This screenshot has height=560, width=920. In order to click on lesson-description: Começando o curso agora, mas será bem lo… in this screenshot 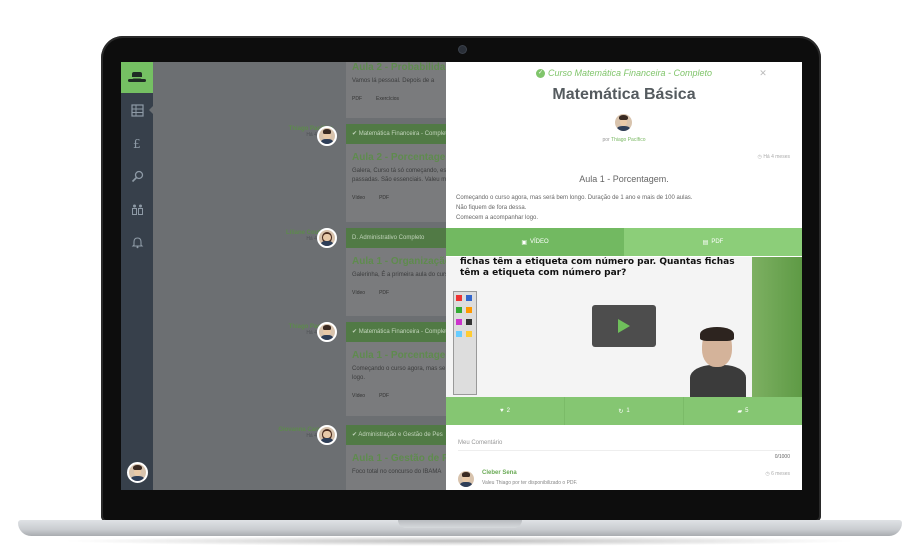, I will do `click(574, 208)`.